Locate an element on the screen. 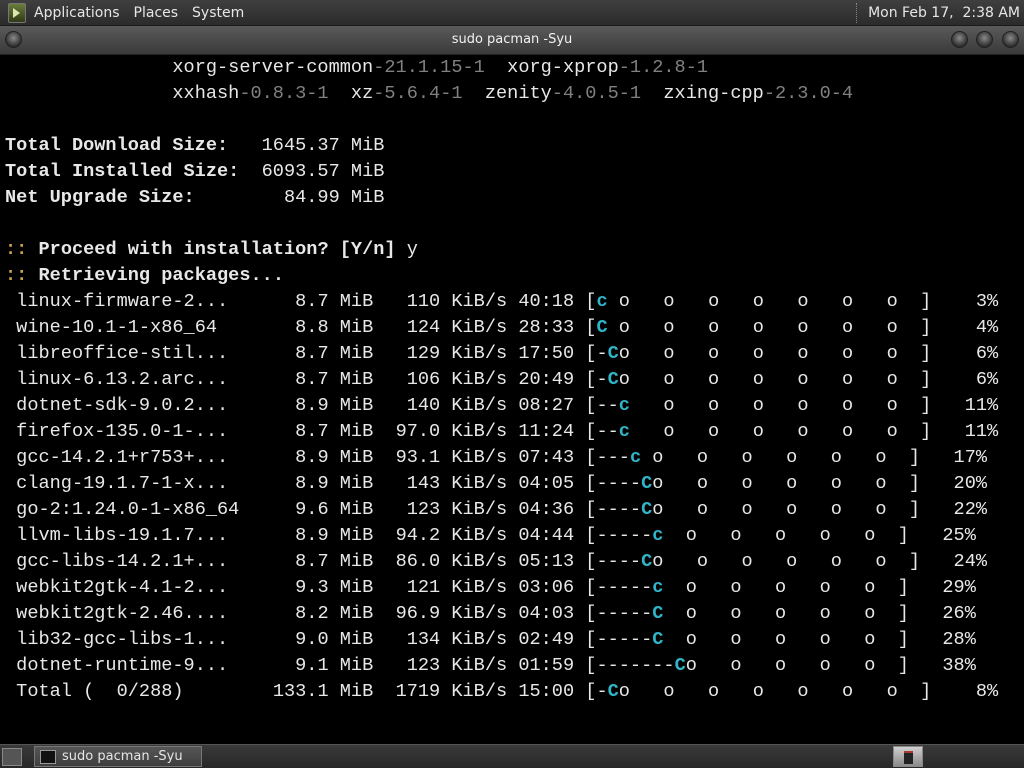  download-rate: 97.0 KiB/s is located at coordinates (440, 431).